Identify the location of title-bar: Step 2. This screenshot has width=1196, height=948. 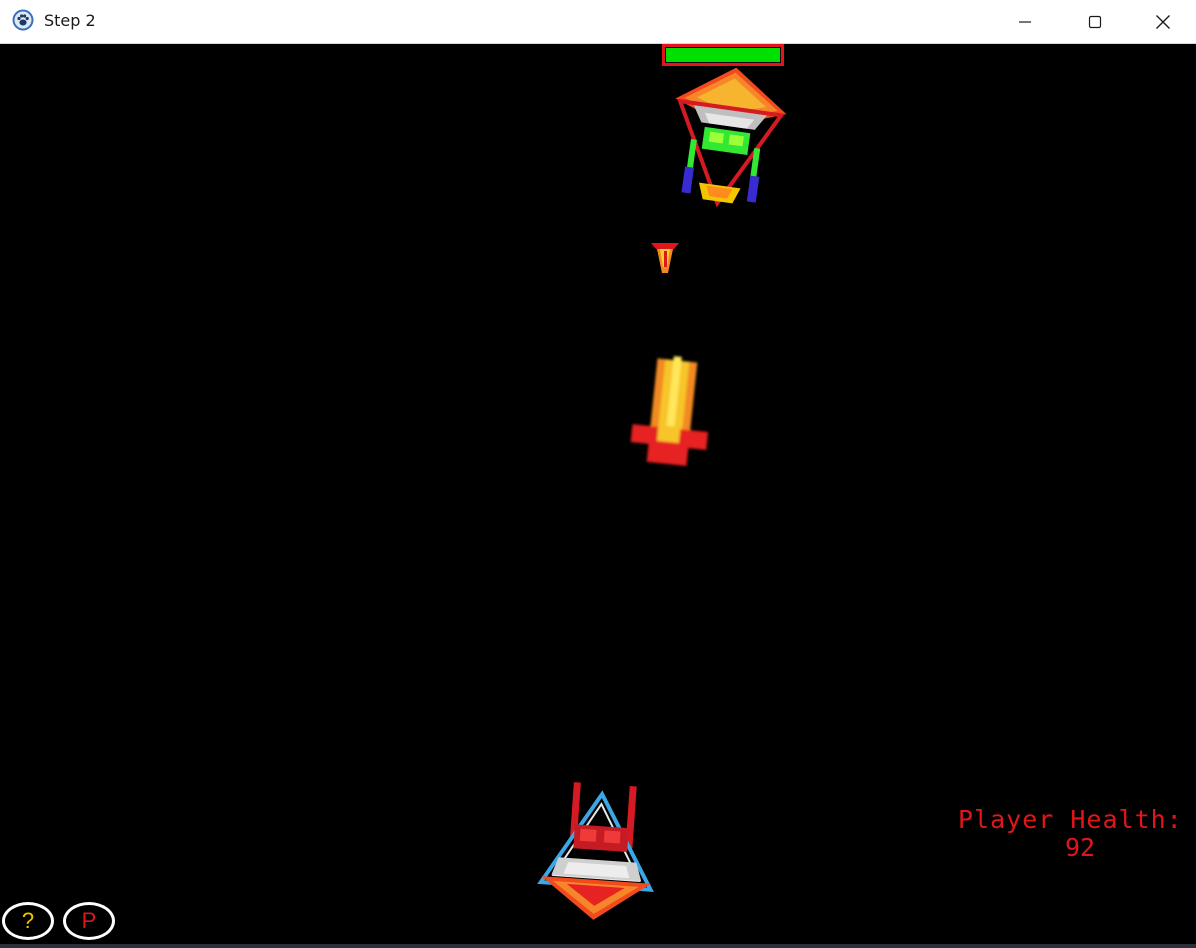
(598, 22).